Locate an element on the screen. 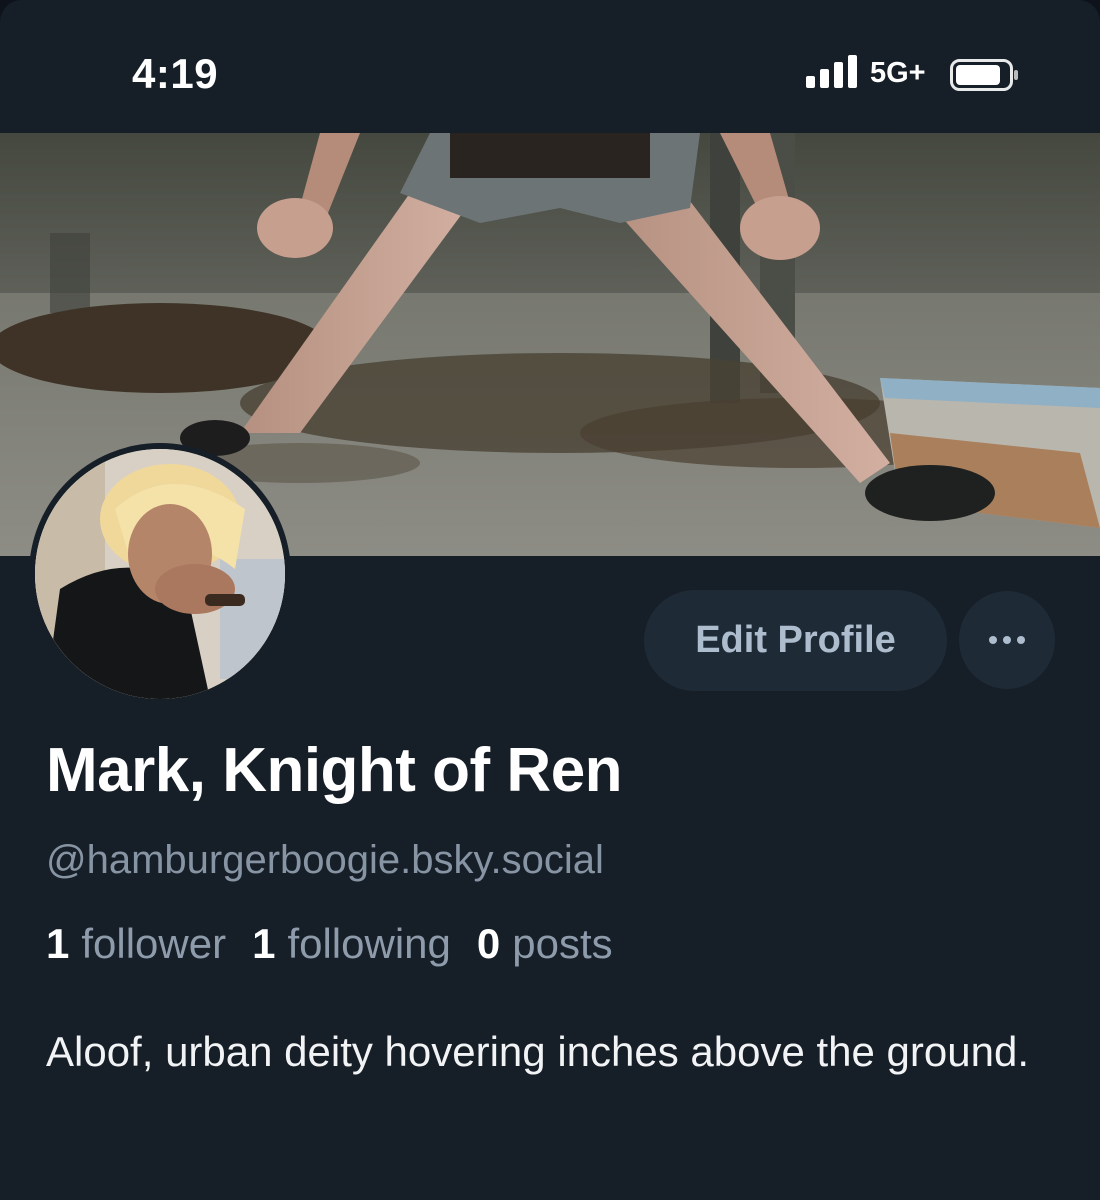  following-count: 1 is located at coordinates (264, 943).